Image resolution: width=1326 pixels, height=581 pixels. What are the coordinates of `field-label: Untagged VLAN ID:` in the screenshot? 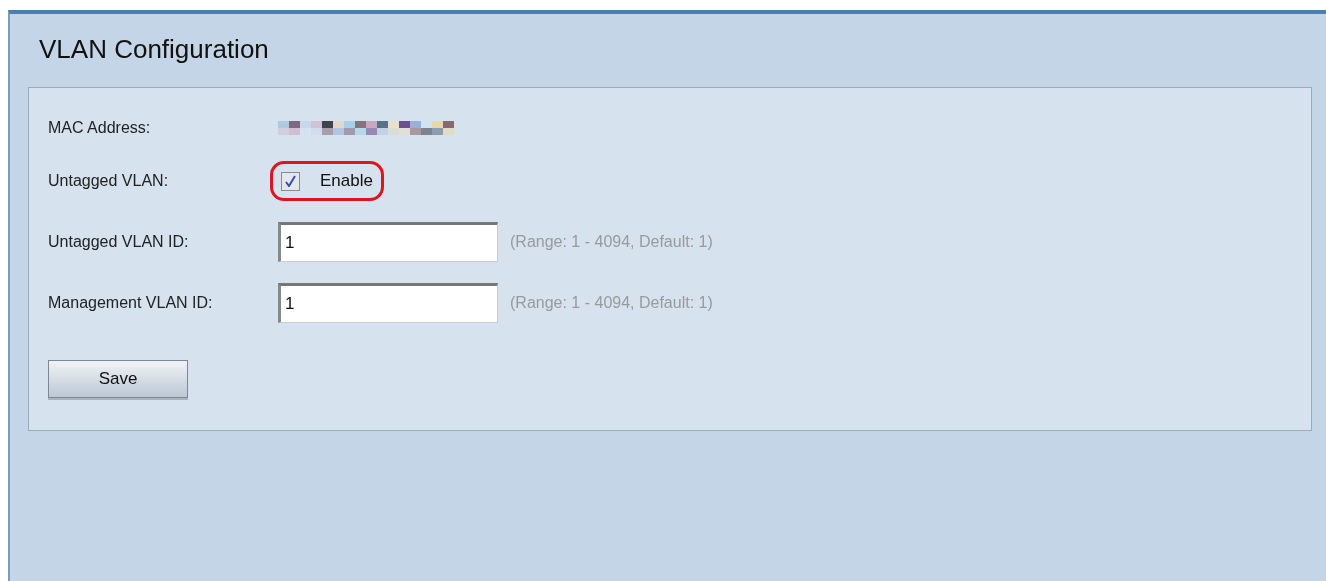 It's located at (119, 242).